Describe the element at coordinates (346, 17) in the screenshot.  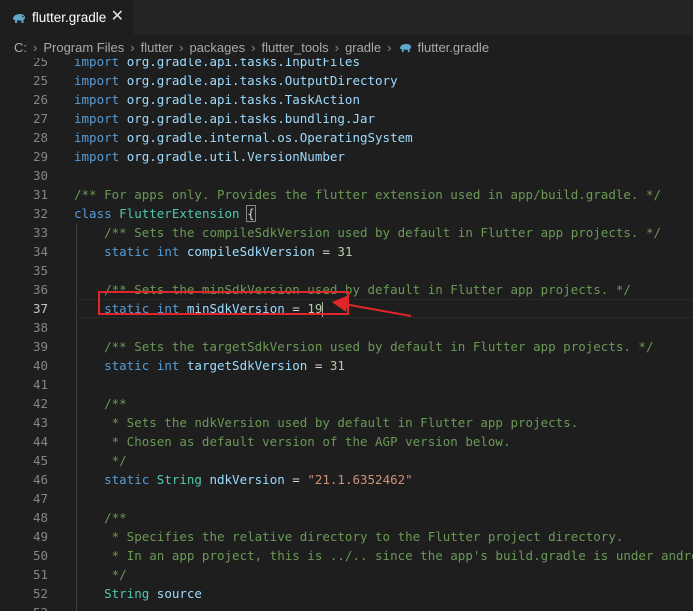
I see `tab-bar: flutter.gradle ✕` at that location.